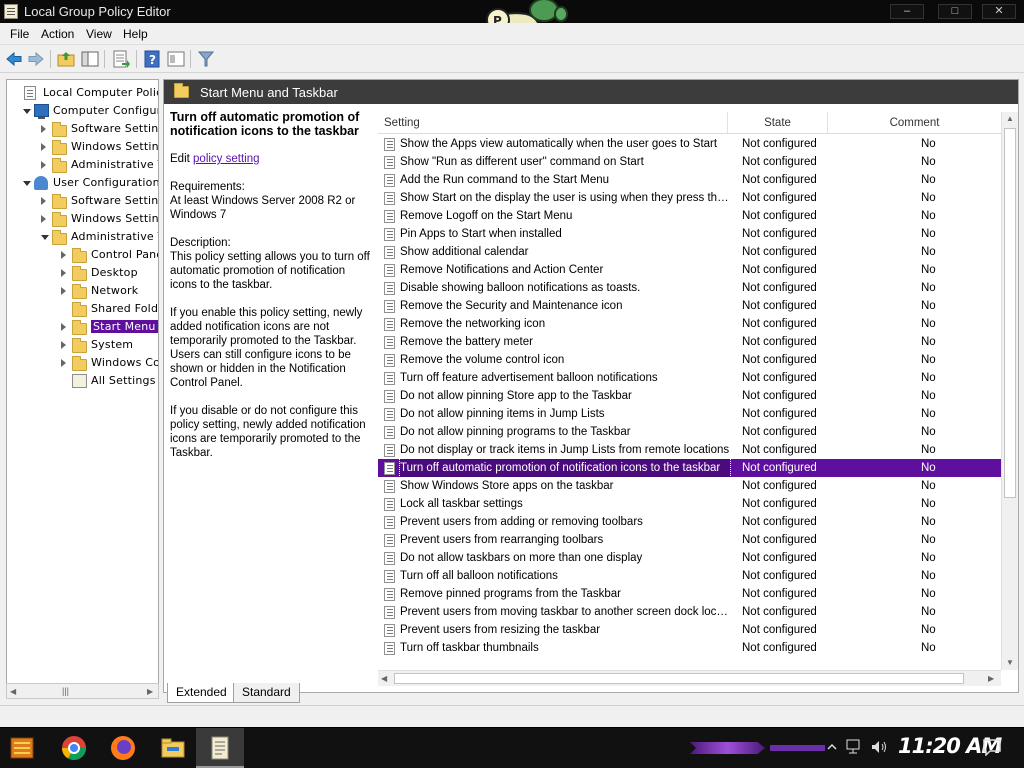 The width and height of the screenshot is (1024, 768). Describe the element at coordinates (74, 748) in the screenshot. I see `chrome-icon` at that location.